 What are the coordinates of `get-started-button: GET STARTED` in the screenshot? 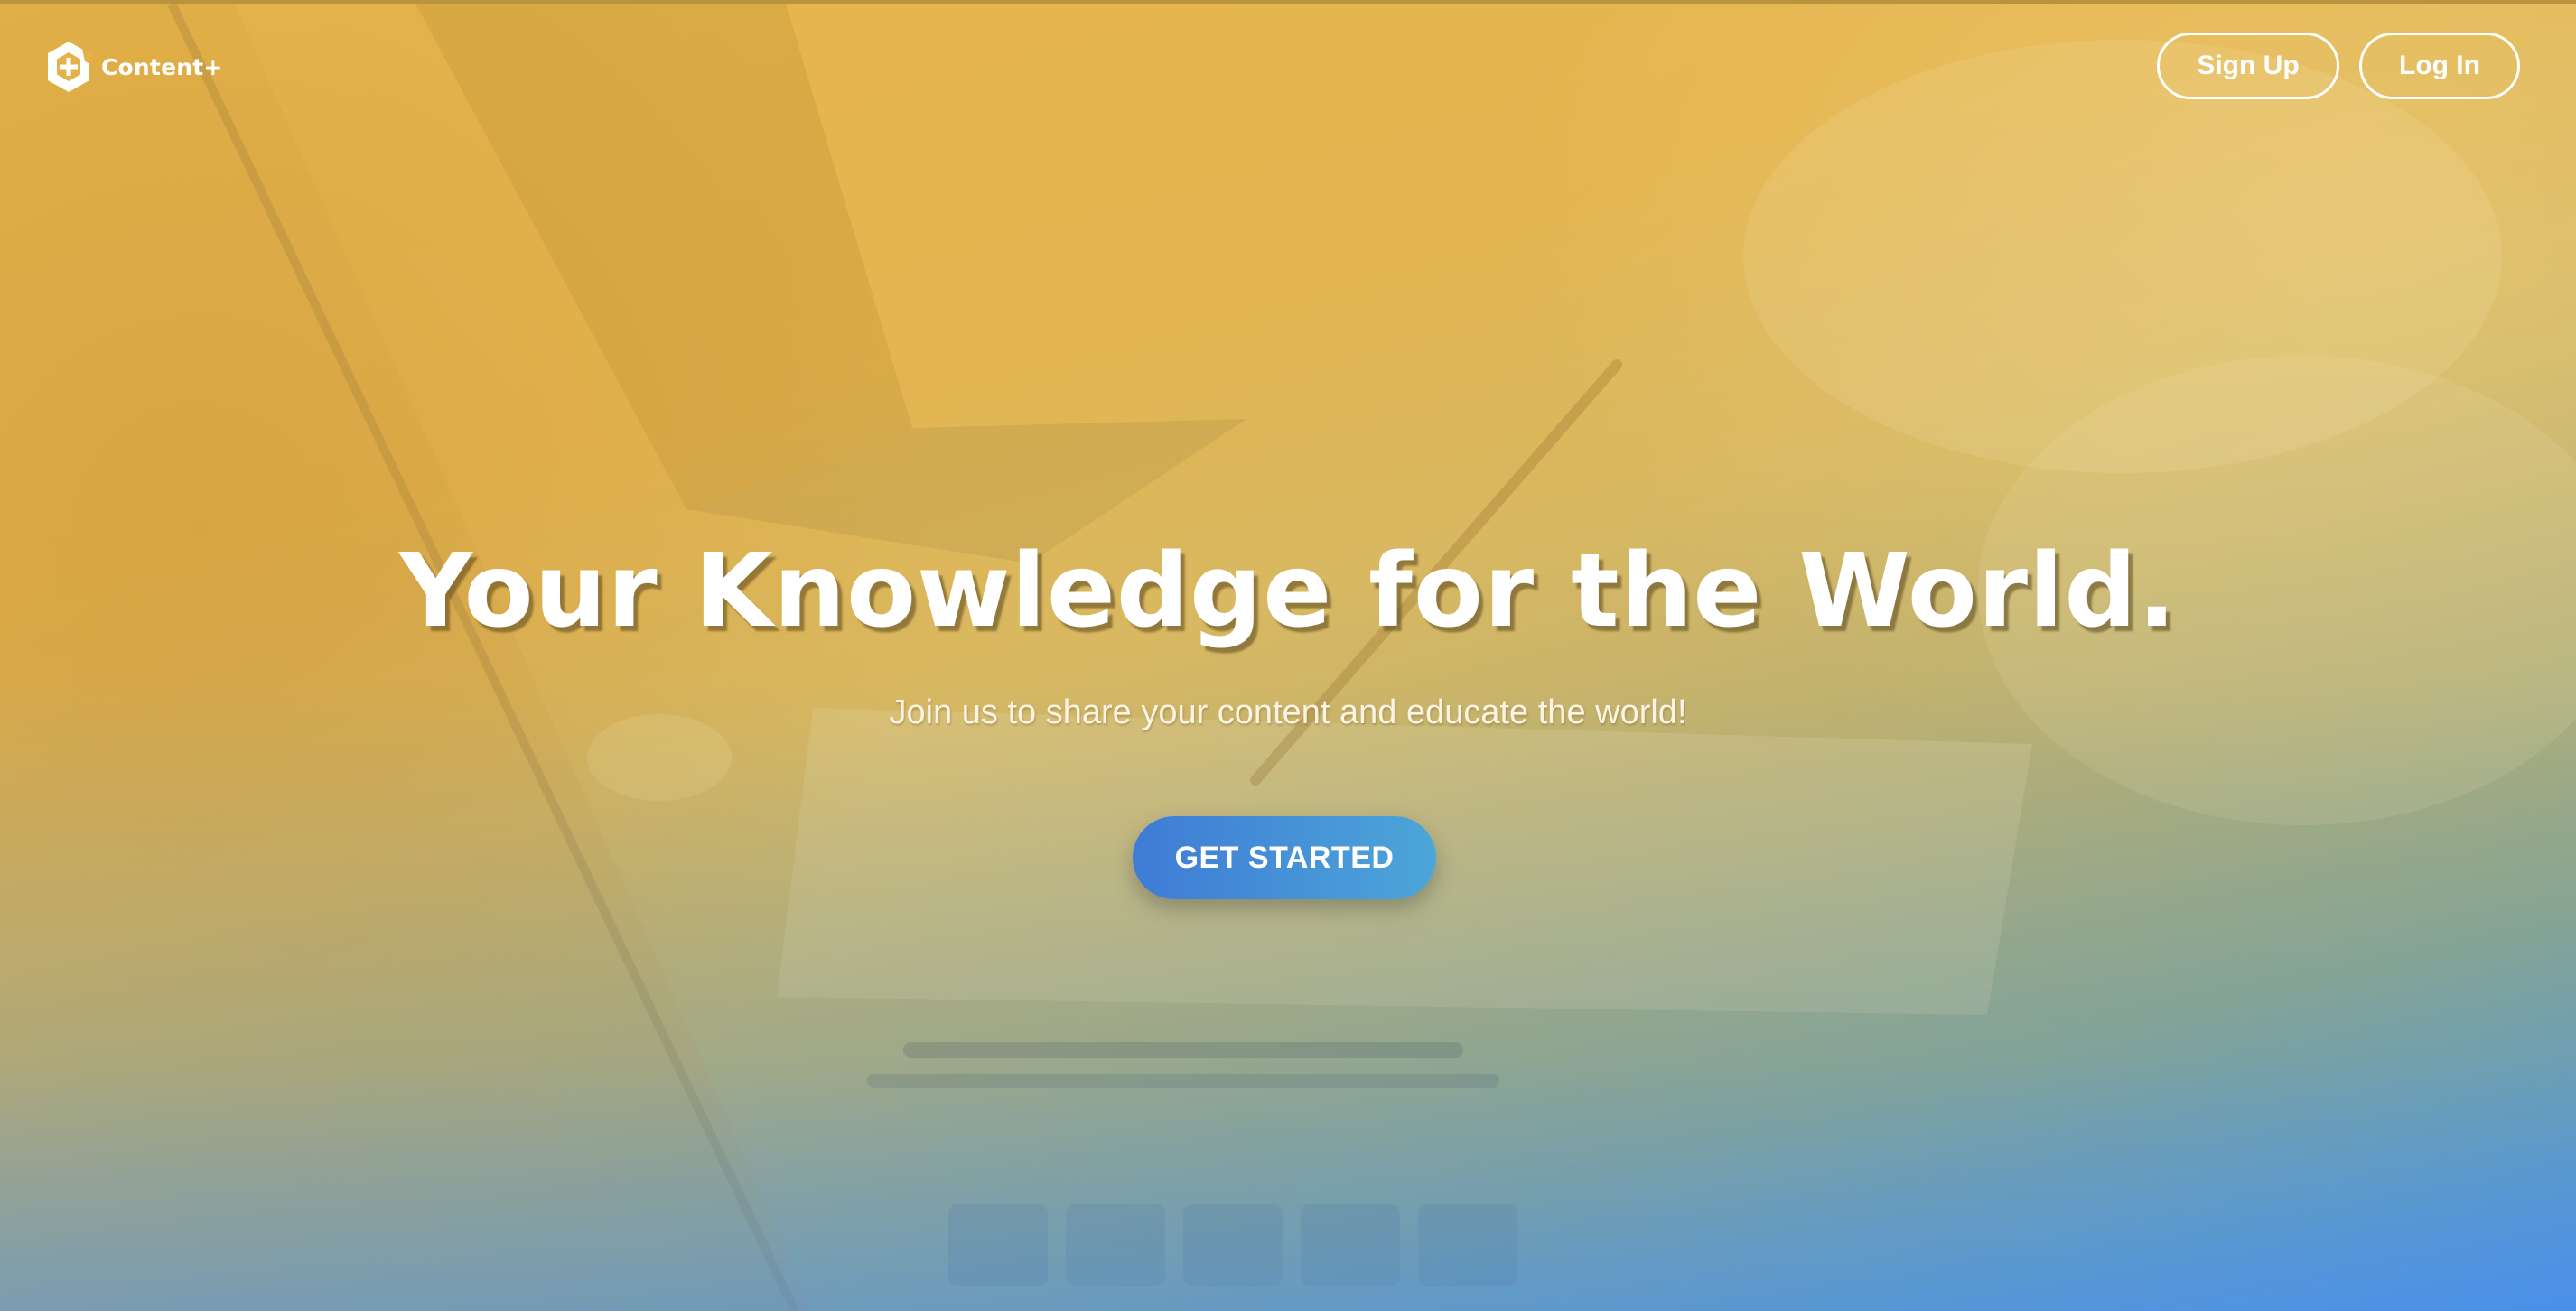 It's located at (1284, 857).